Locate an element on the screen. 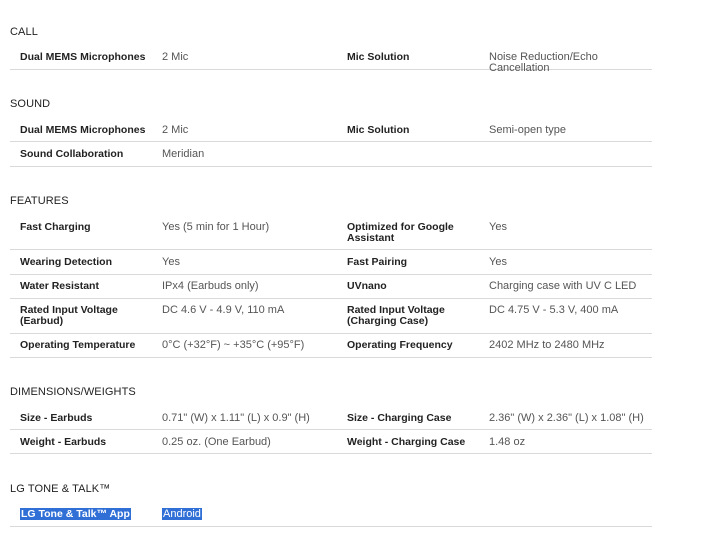 This screenshot has width=709, height=539. spec-label: Optimized for Google Assistant is located at coordinates (400, 232).